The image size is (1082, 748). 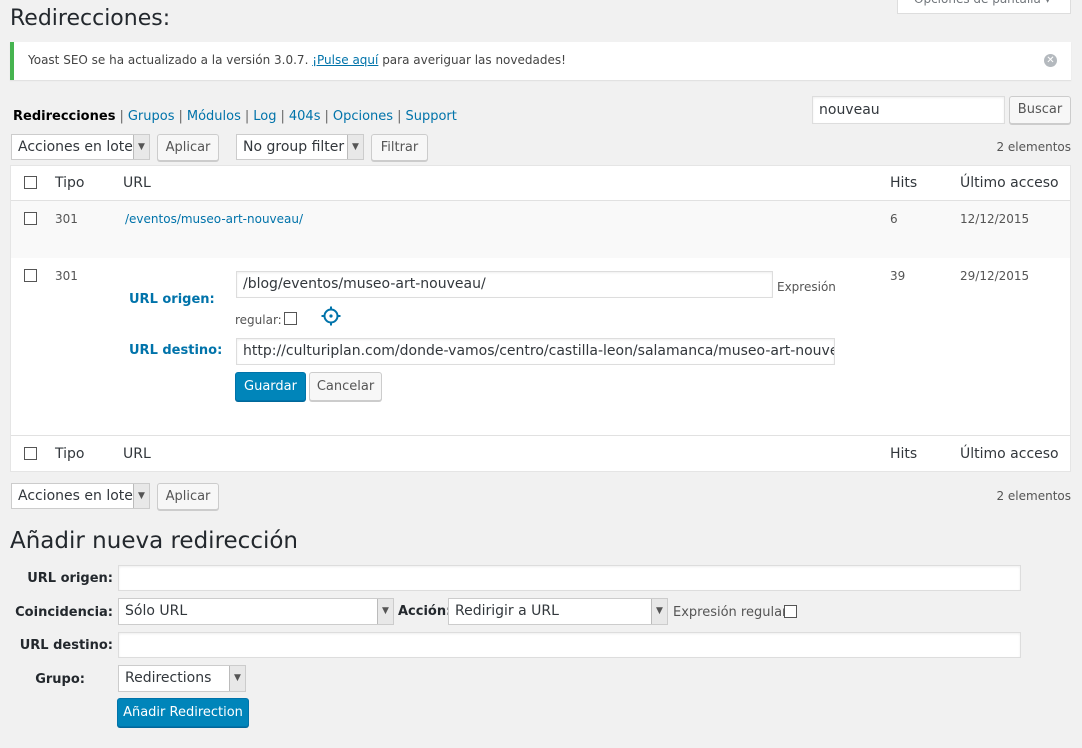 I want to click on group-select: Redirections ▼, so click(x=182, y=678).